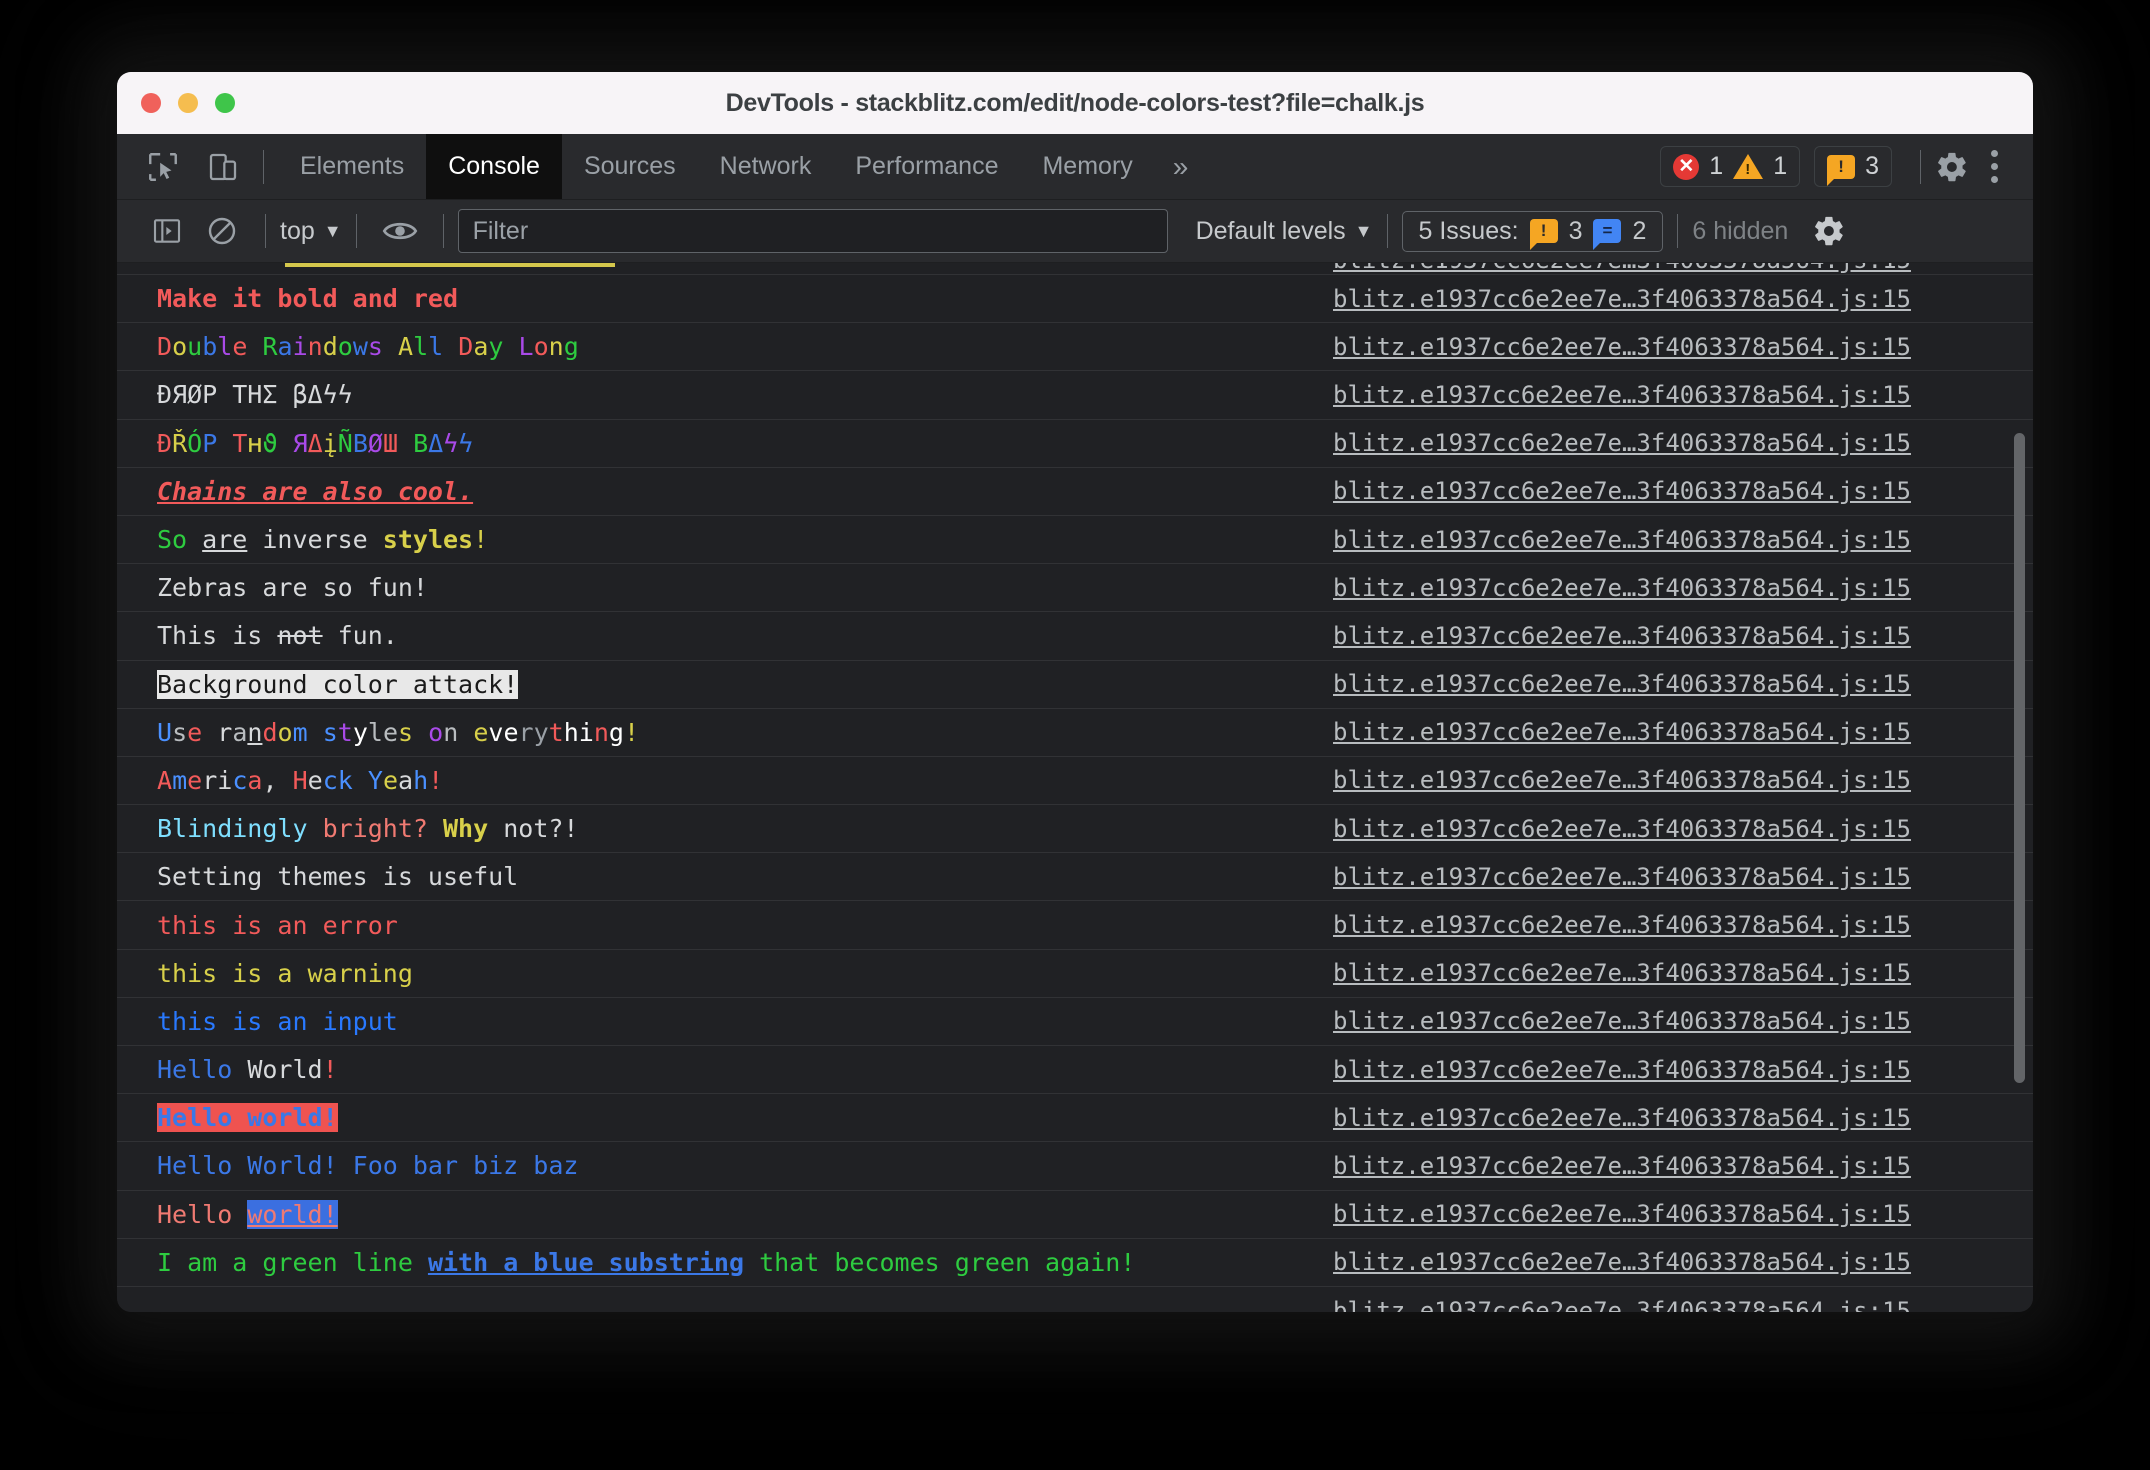  Describe the element at coordinates (163, 167) in the screenshot. I see `inspect-element-icon` at that location.